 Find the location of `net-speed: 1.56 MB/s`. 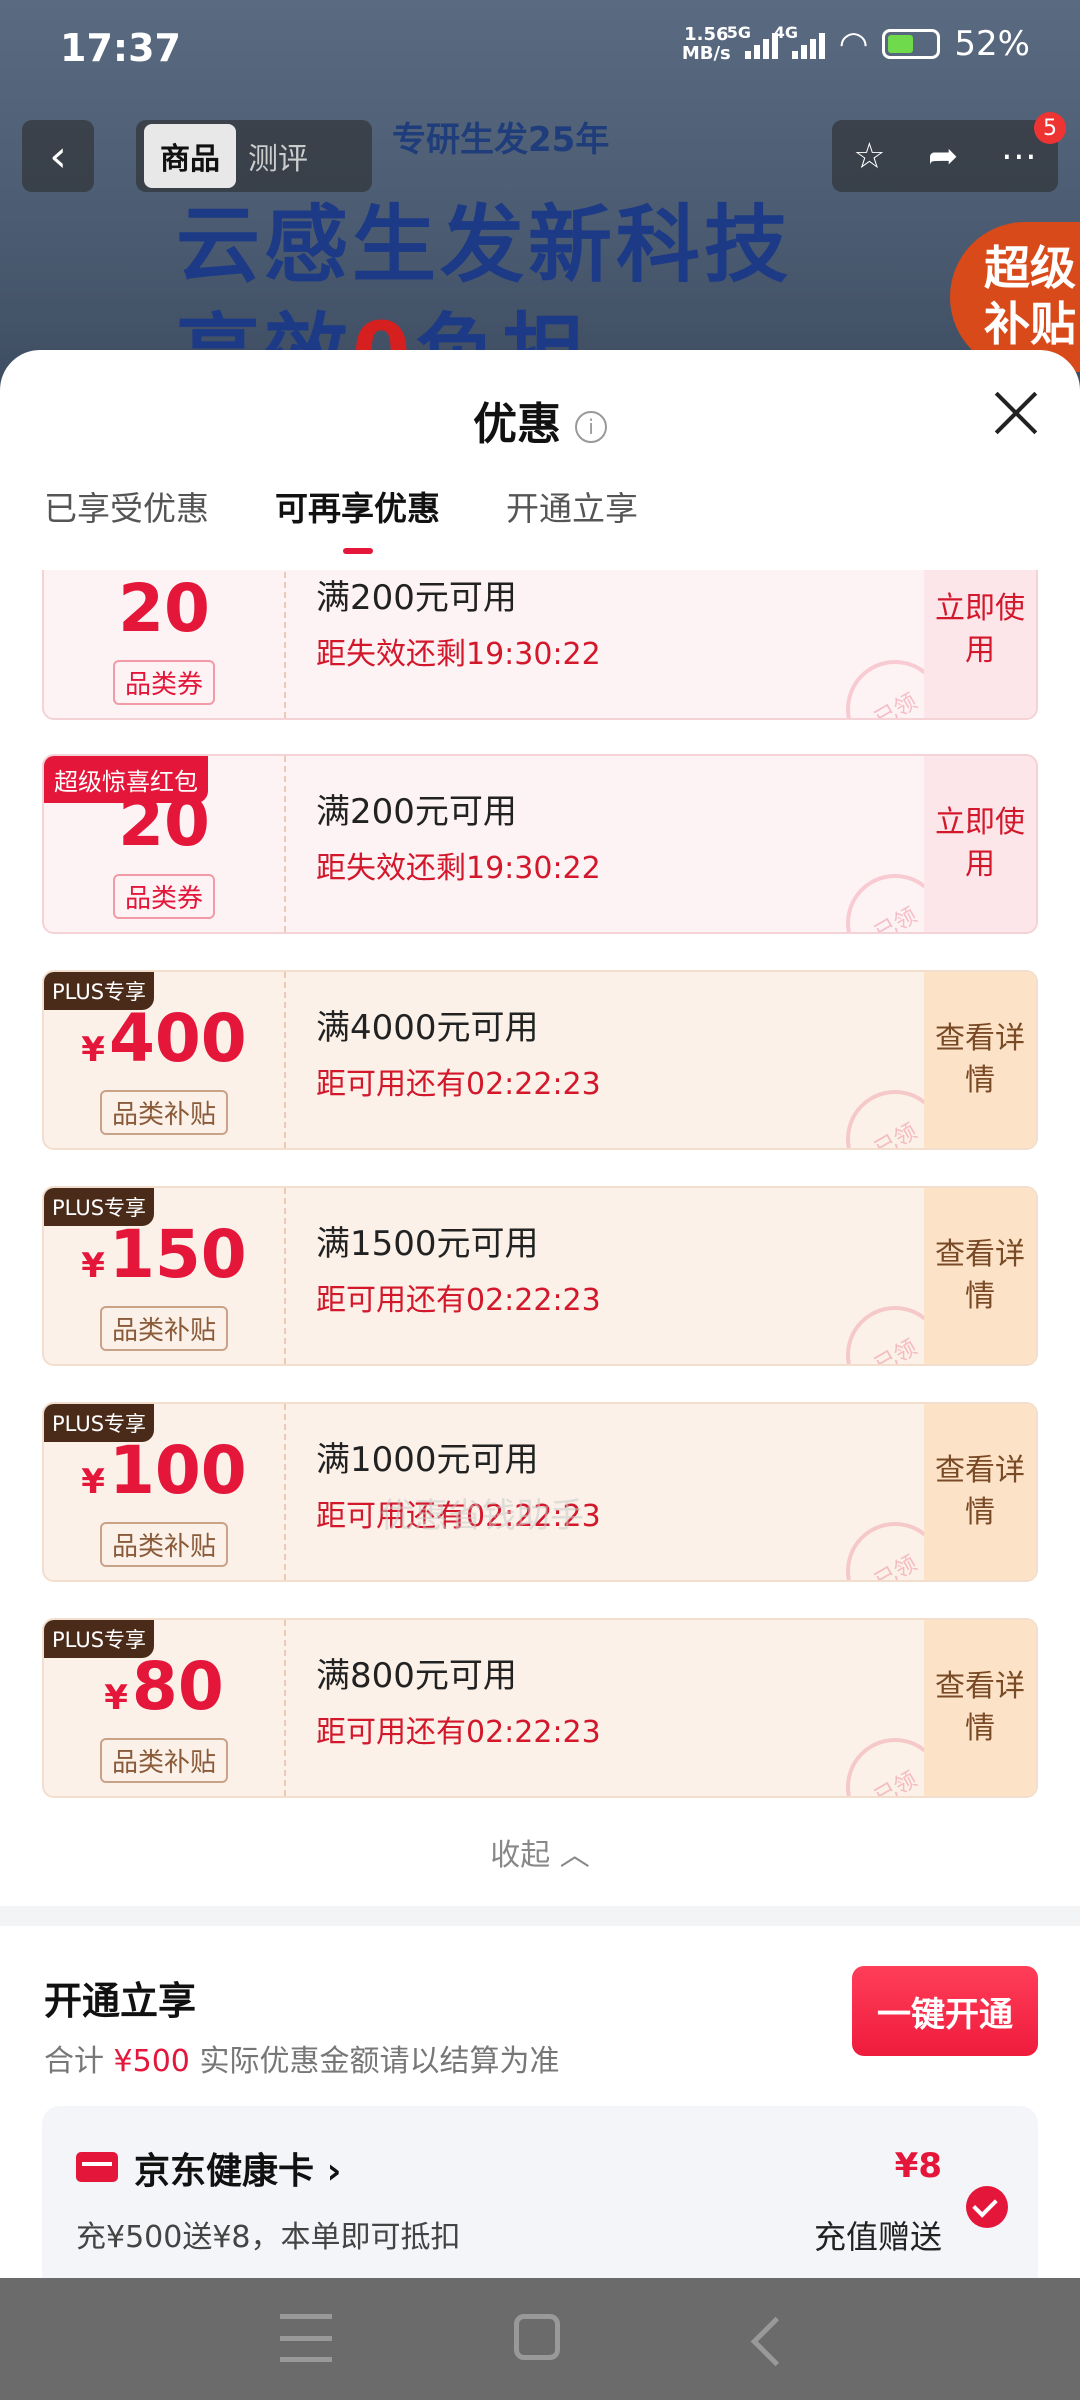

net-speed: 1.56 MB/s is located at coordinates (706, 44).